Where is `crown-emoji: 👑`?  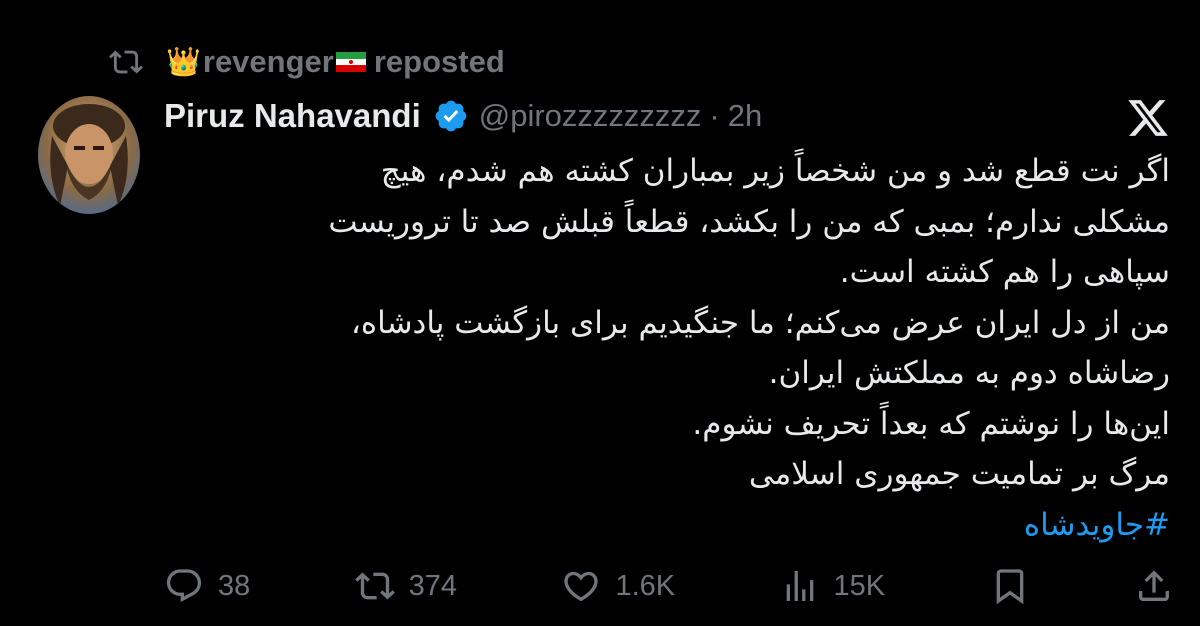
crown-emoji: 👑 is located at coordinates (183, 61).